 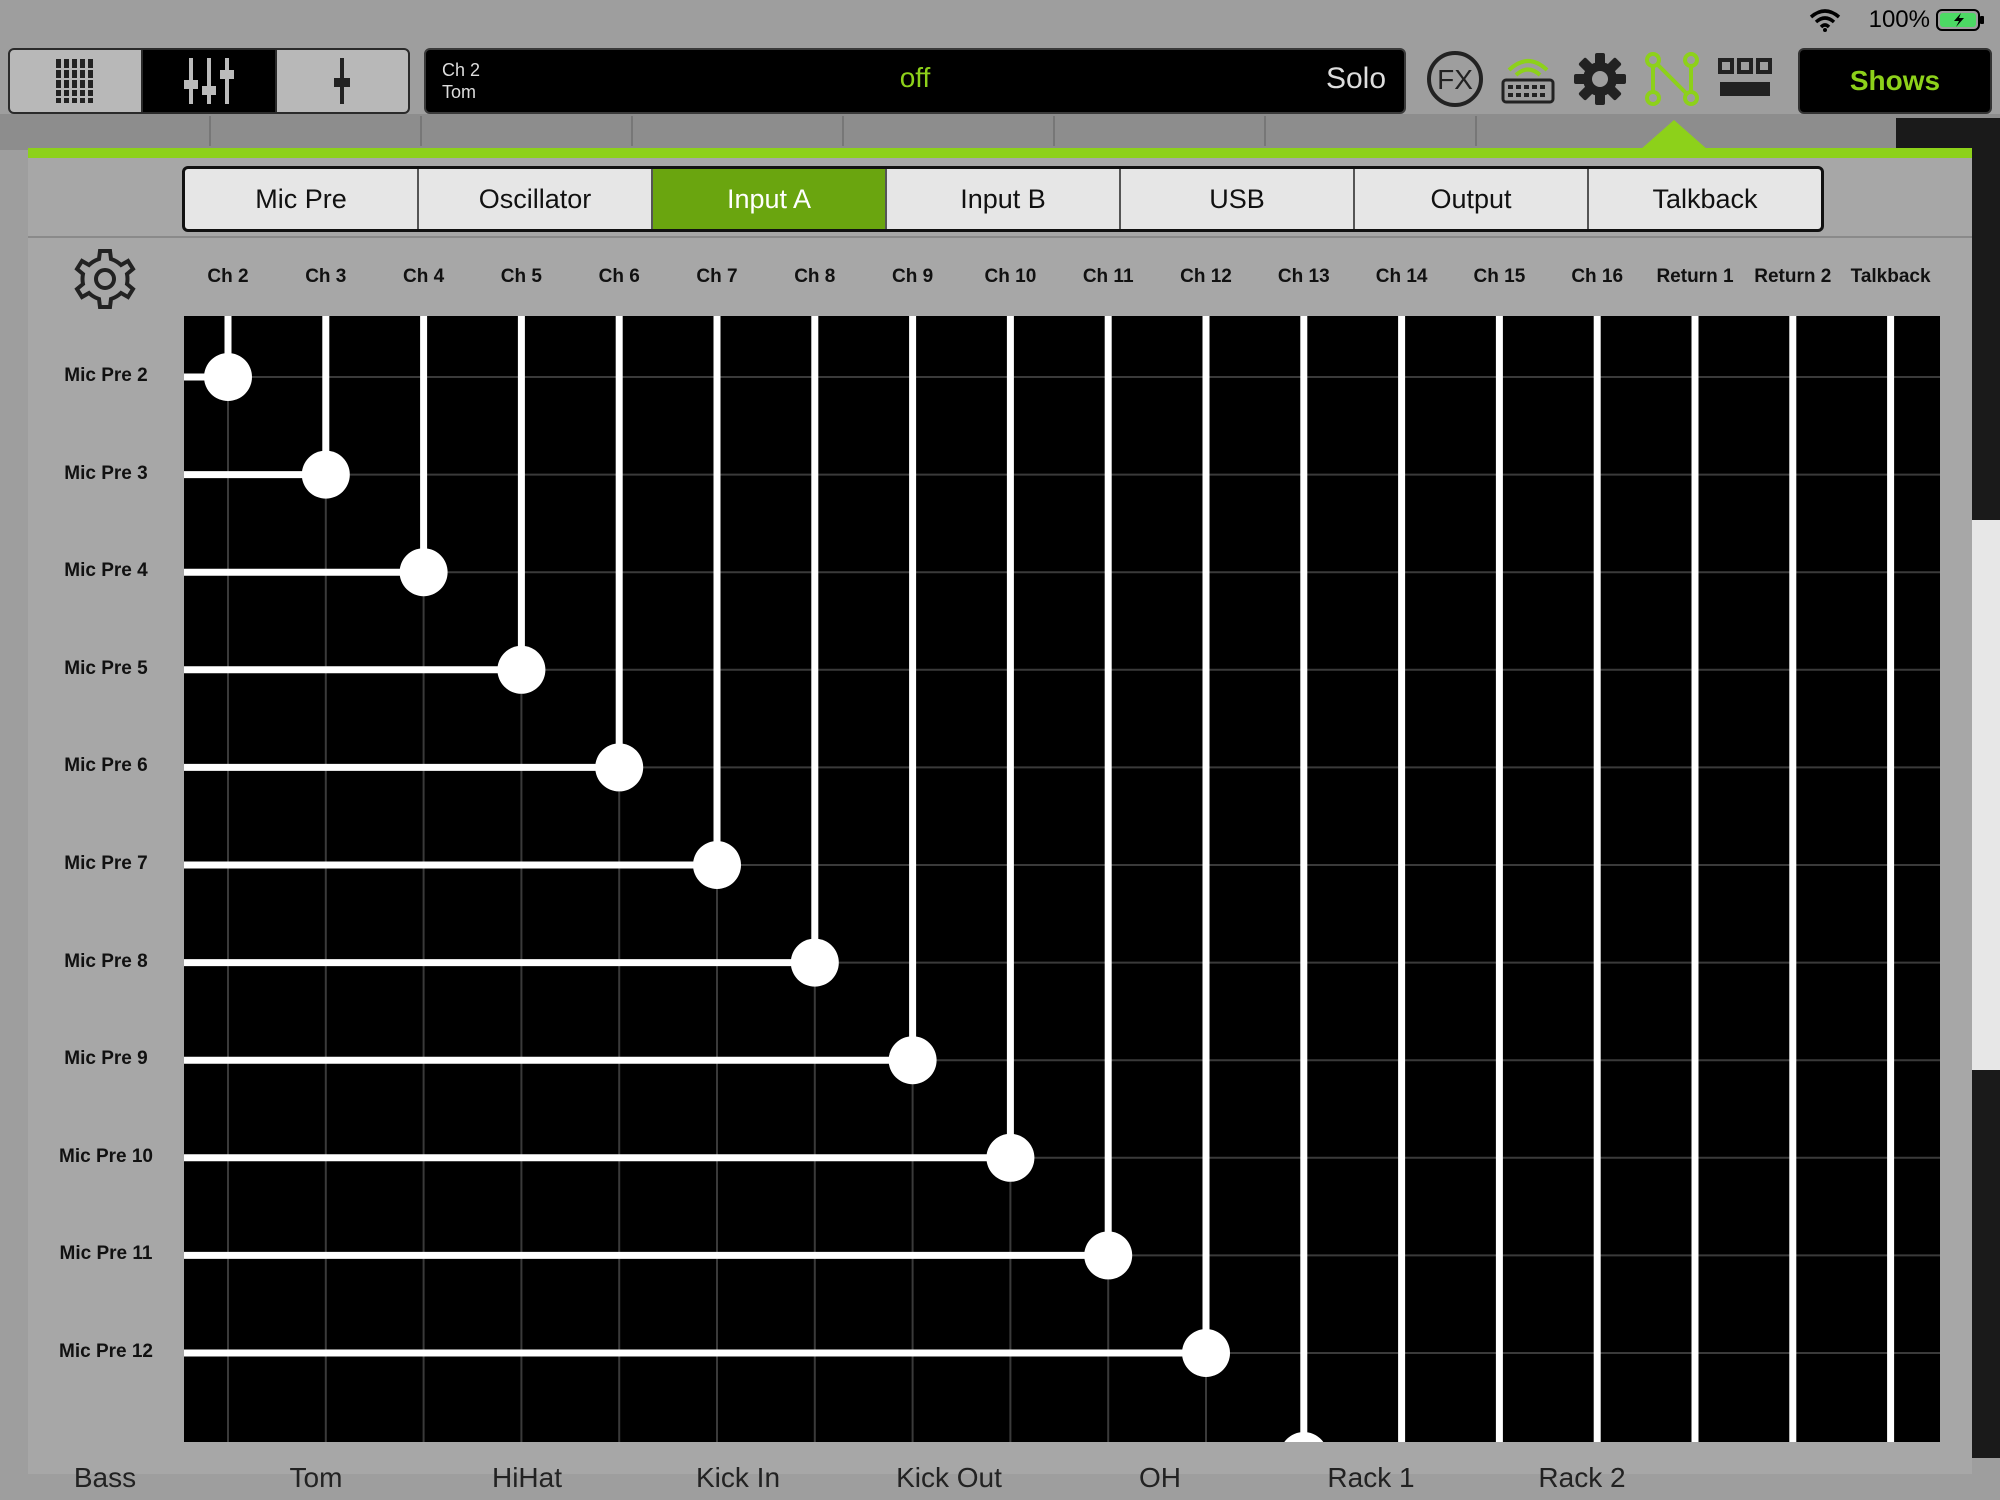 I want to click on popup-pointer, so click(x=1674, y=135).